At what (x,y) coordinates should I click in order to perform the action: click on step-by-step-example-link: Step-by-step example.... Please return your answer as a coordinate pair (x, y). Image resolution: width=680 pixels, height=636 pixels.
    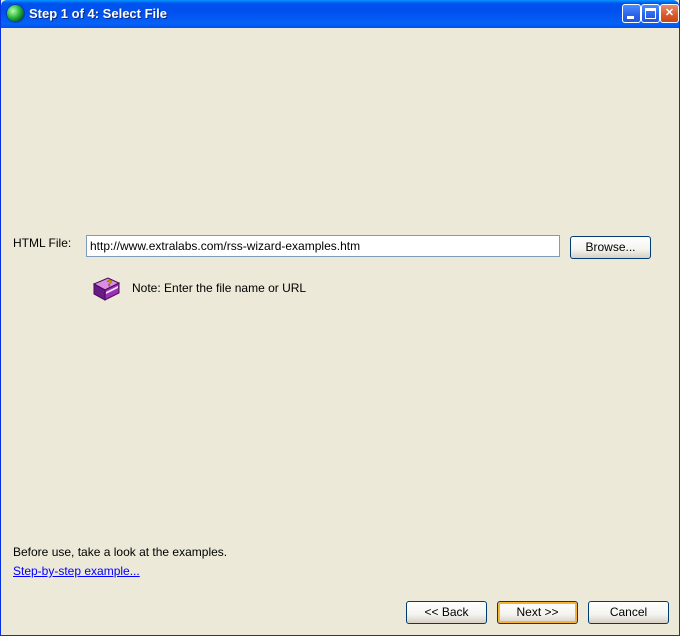
    Looking at the image, I should click on (76, 571).